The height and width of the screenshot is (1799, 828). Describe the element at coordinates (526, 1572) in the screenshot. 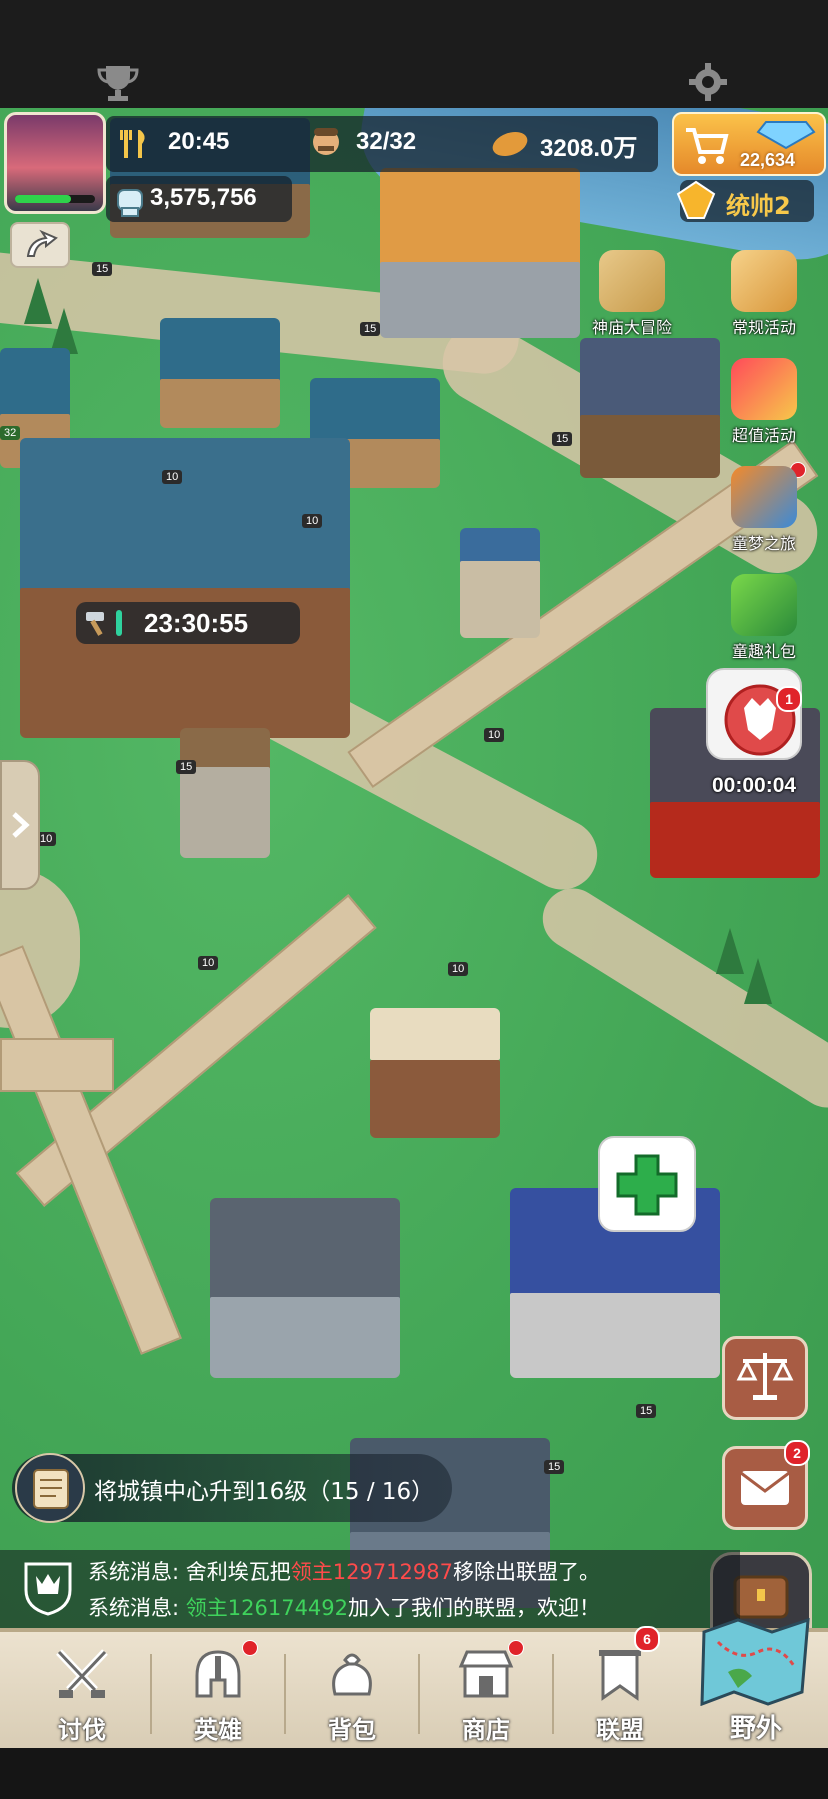

I see `chat-suffix: 移除出联盟了。` at that location.